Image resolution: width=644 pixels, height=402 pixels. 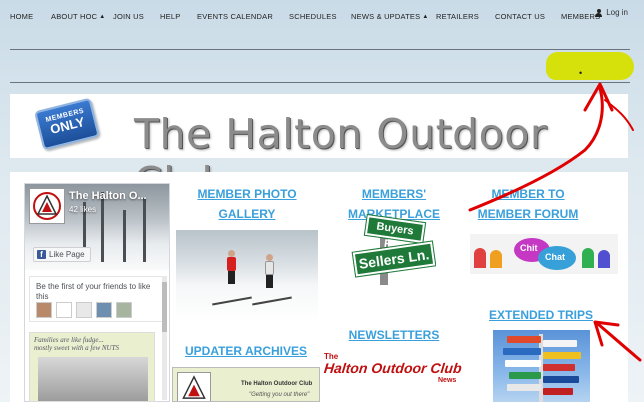 What do you see at coordinates (320, 66) in the screenshot?
I see `main-nav` at bounding box center [320, 66].